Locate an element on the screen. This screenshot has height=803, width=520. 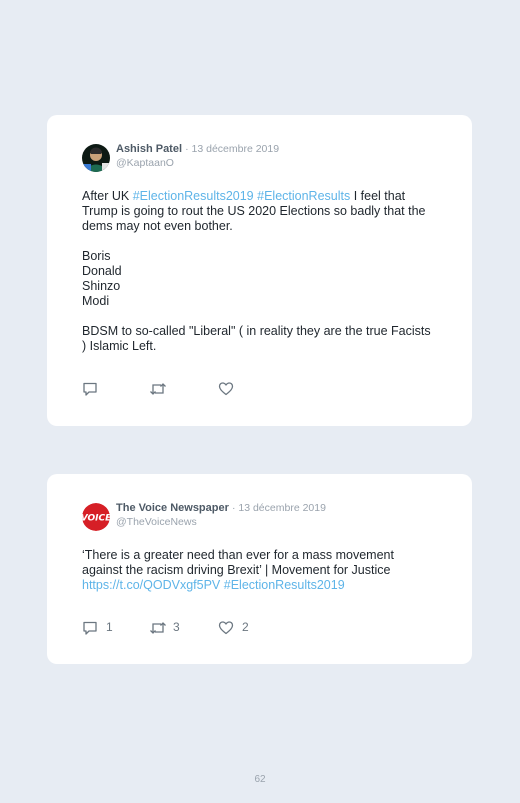
tweet-actions: 1 3 2 is located at coordinates (182, 628).